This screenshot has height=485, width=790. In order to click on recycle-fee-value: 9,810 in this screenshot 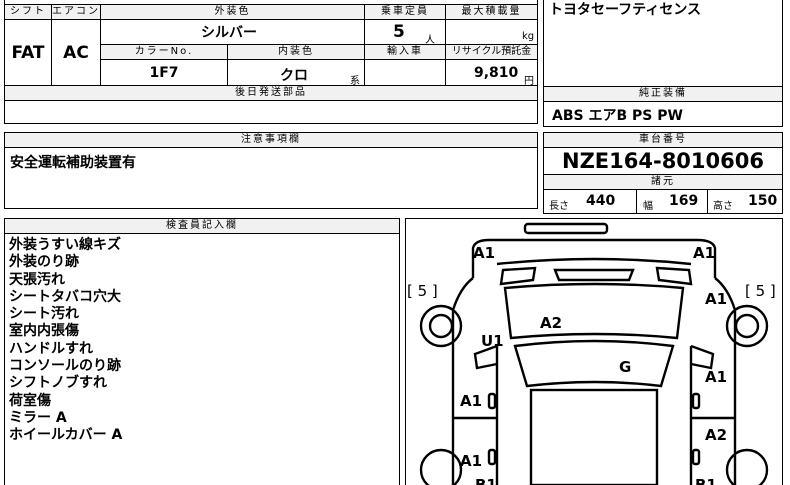, I will do `click(496, 73)`.